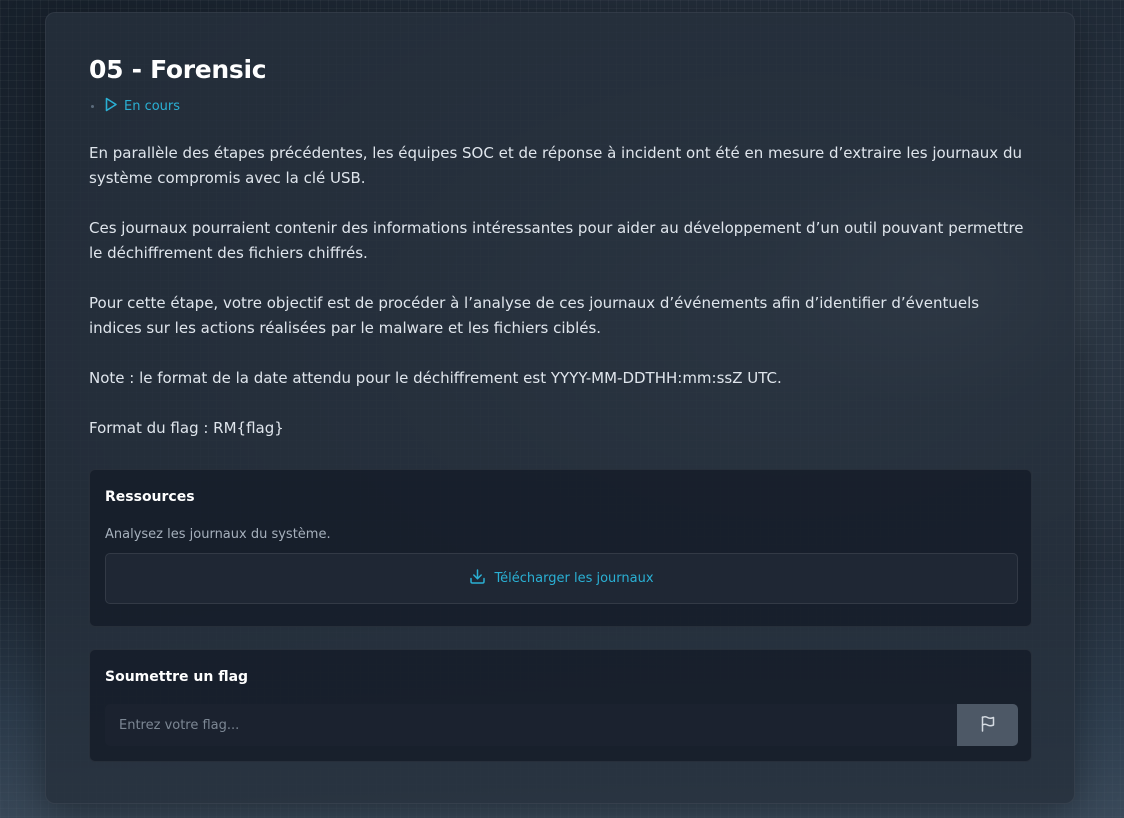 The height and width of the screenshot is (818, 1124). I want to click on download-logs-label: Télécharger les journaux, so click(574, 578).